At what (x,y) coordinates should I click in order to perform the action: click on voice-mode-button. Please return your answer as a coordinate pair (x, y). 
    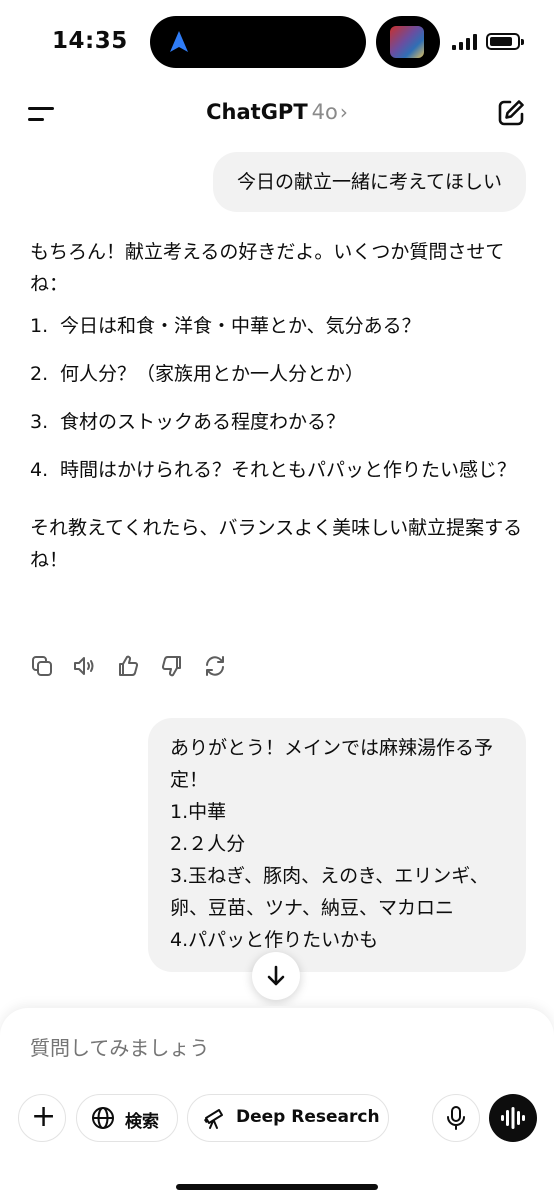
    Looking at the image, I should click on (513, 1118).